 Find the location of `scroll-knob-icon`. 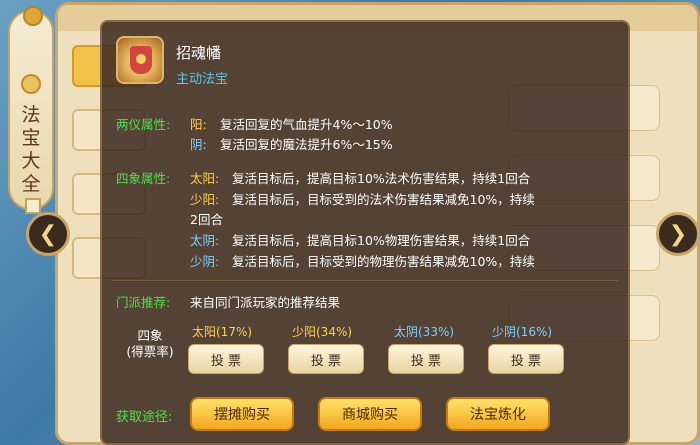

scroll-knob-icon is located at coordinates (33, 16).